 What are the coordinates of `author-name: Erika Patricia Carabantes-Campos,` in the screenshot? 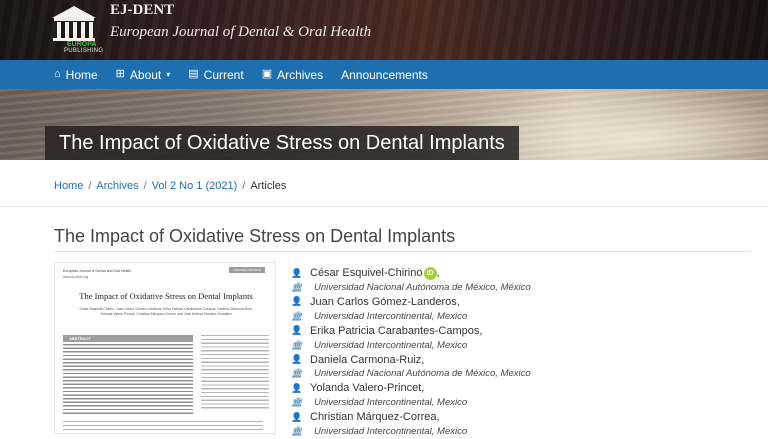 It's located at (396, 330).